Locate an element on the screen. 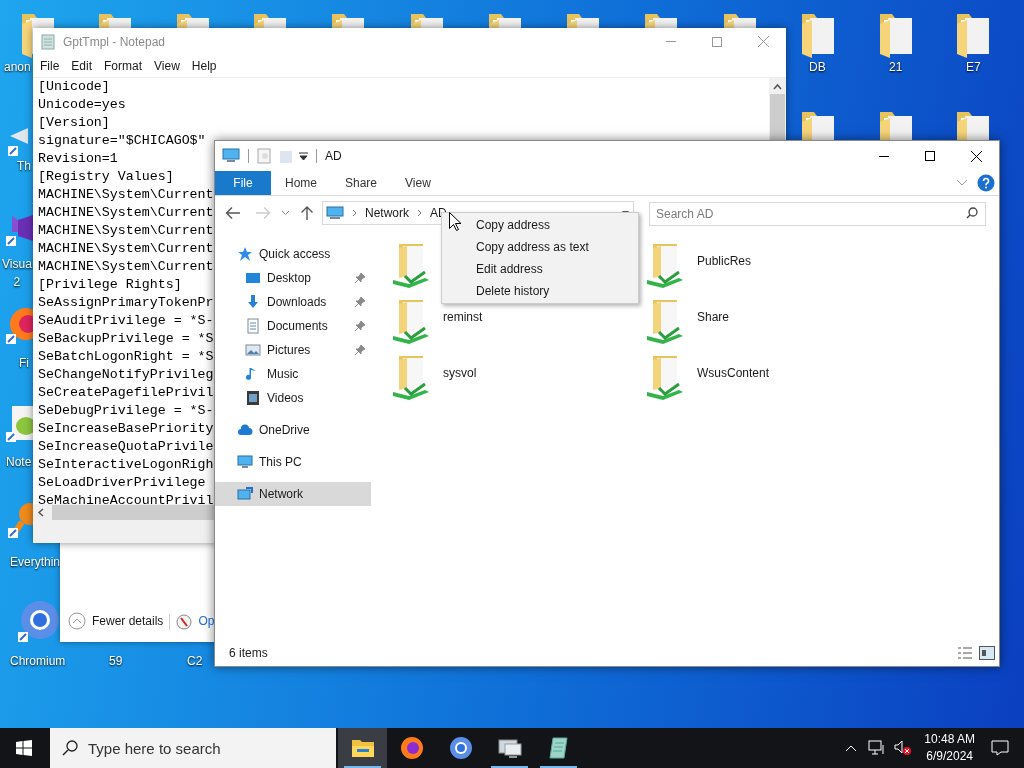  text-line: [Registry Values] is located at coordinates (106, 177).